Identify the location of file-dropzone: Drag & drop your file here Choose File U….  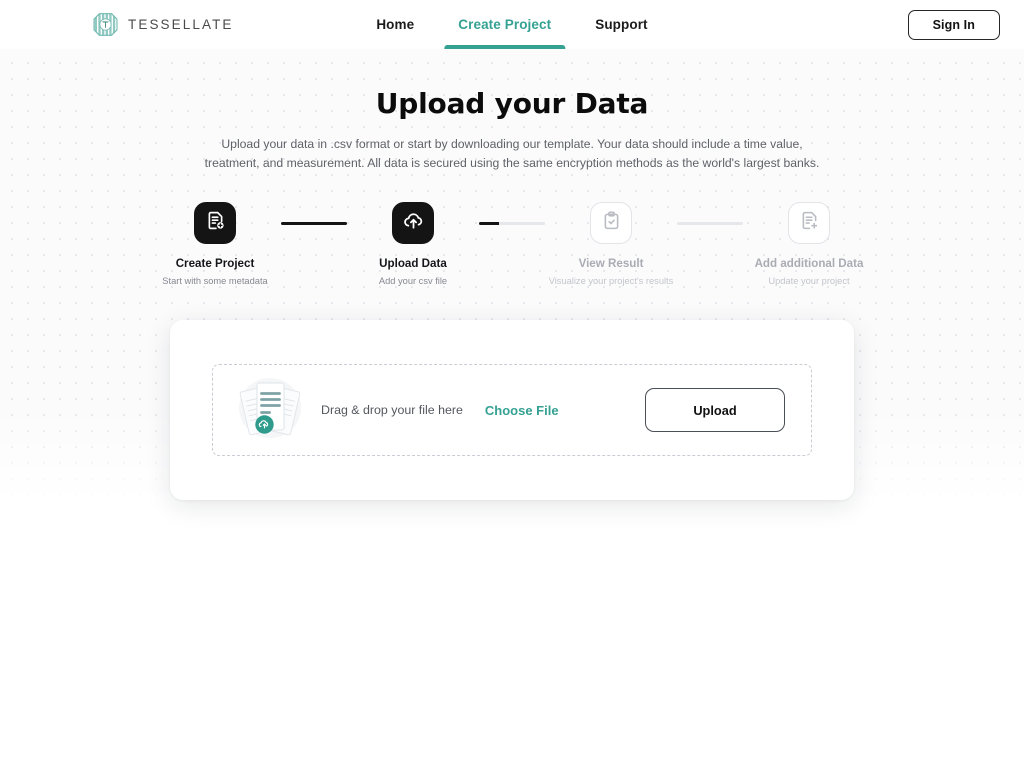
(512, 410).